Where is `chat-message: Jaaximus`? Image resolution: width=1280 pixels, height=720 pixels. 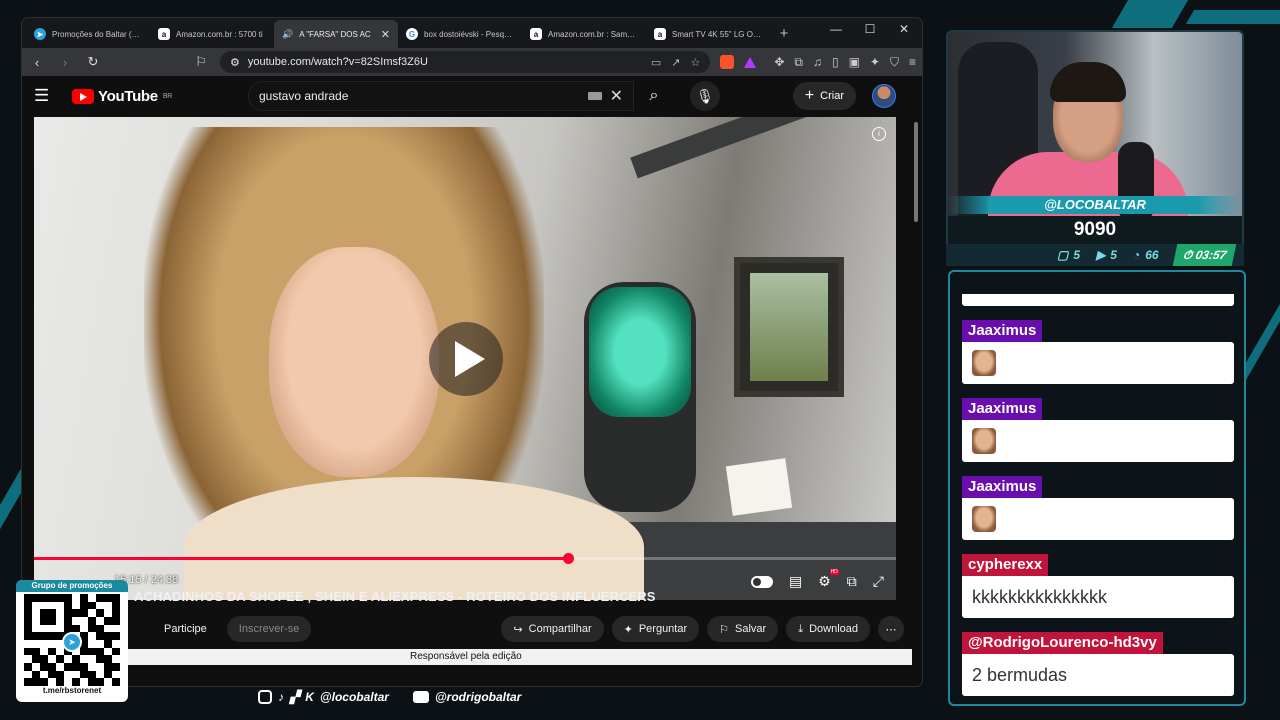 chat-message: Jaaximus is located at coordinates (1098, 430).